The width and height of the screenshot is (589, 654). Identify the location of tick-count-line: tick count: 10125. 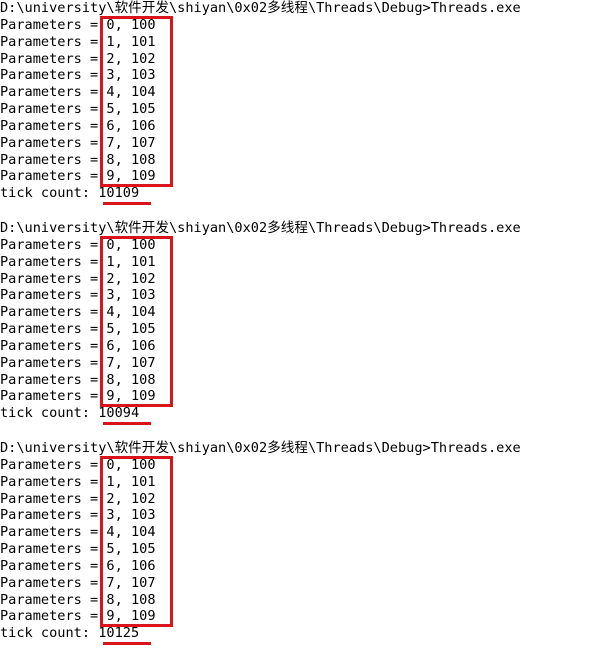
(70, 633).